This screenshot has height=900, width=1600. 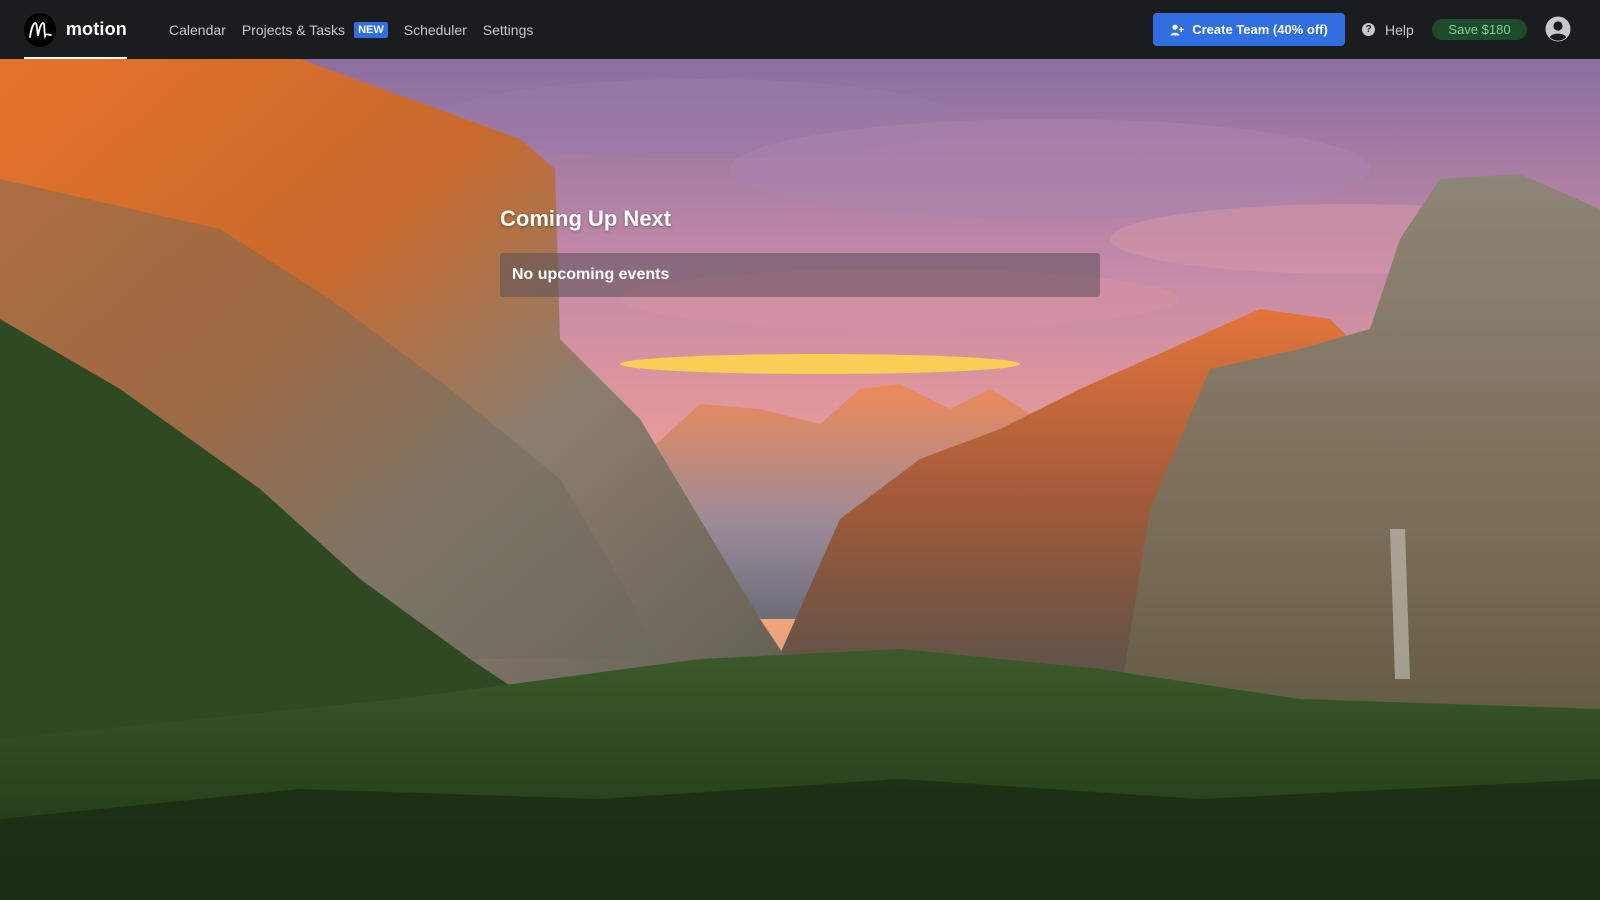 I want to click on brand-home-link: motion, so click(x=75, y=29).